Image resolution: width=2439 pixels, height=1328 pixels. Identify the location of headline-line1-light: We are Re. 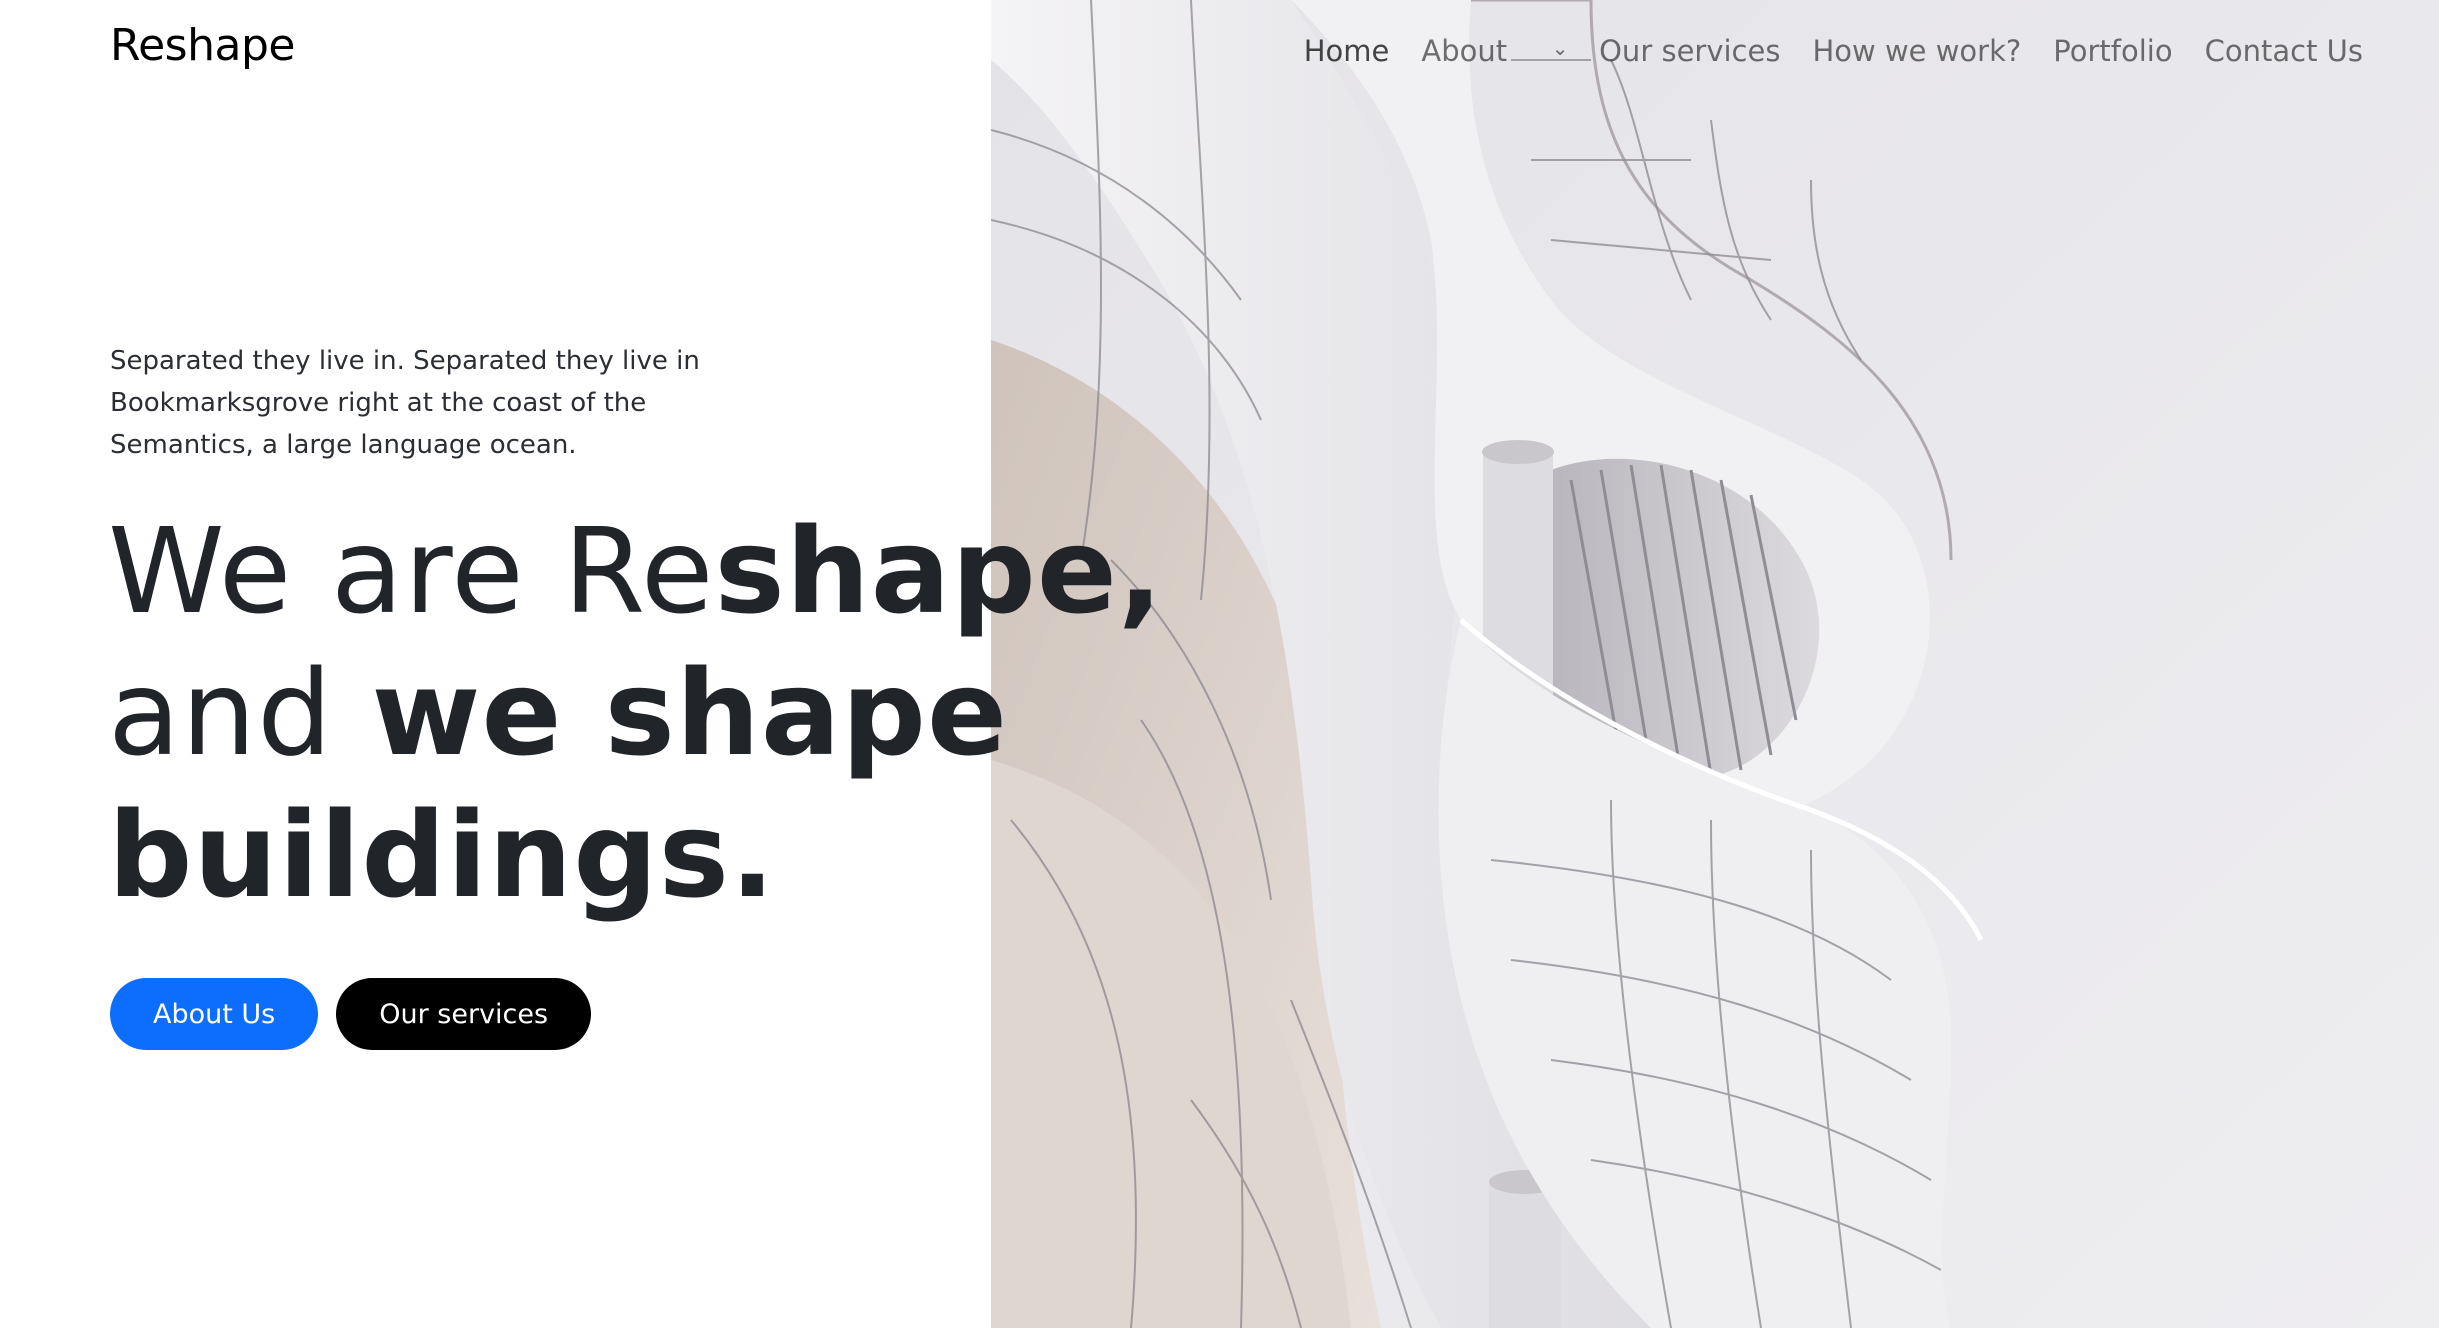
(411, 571).